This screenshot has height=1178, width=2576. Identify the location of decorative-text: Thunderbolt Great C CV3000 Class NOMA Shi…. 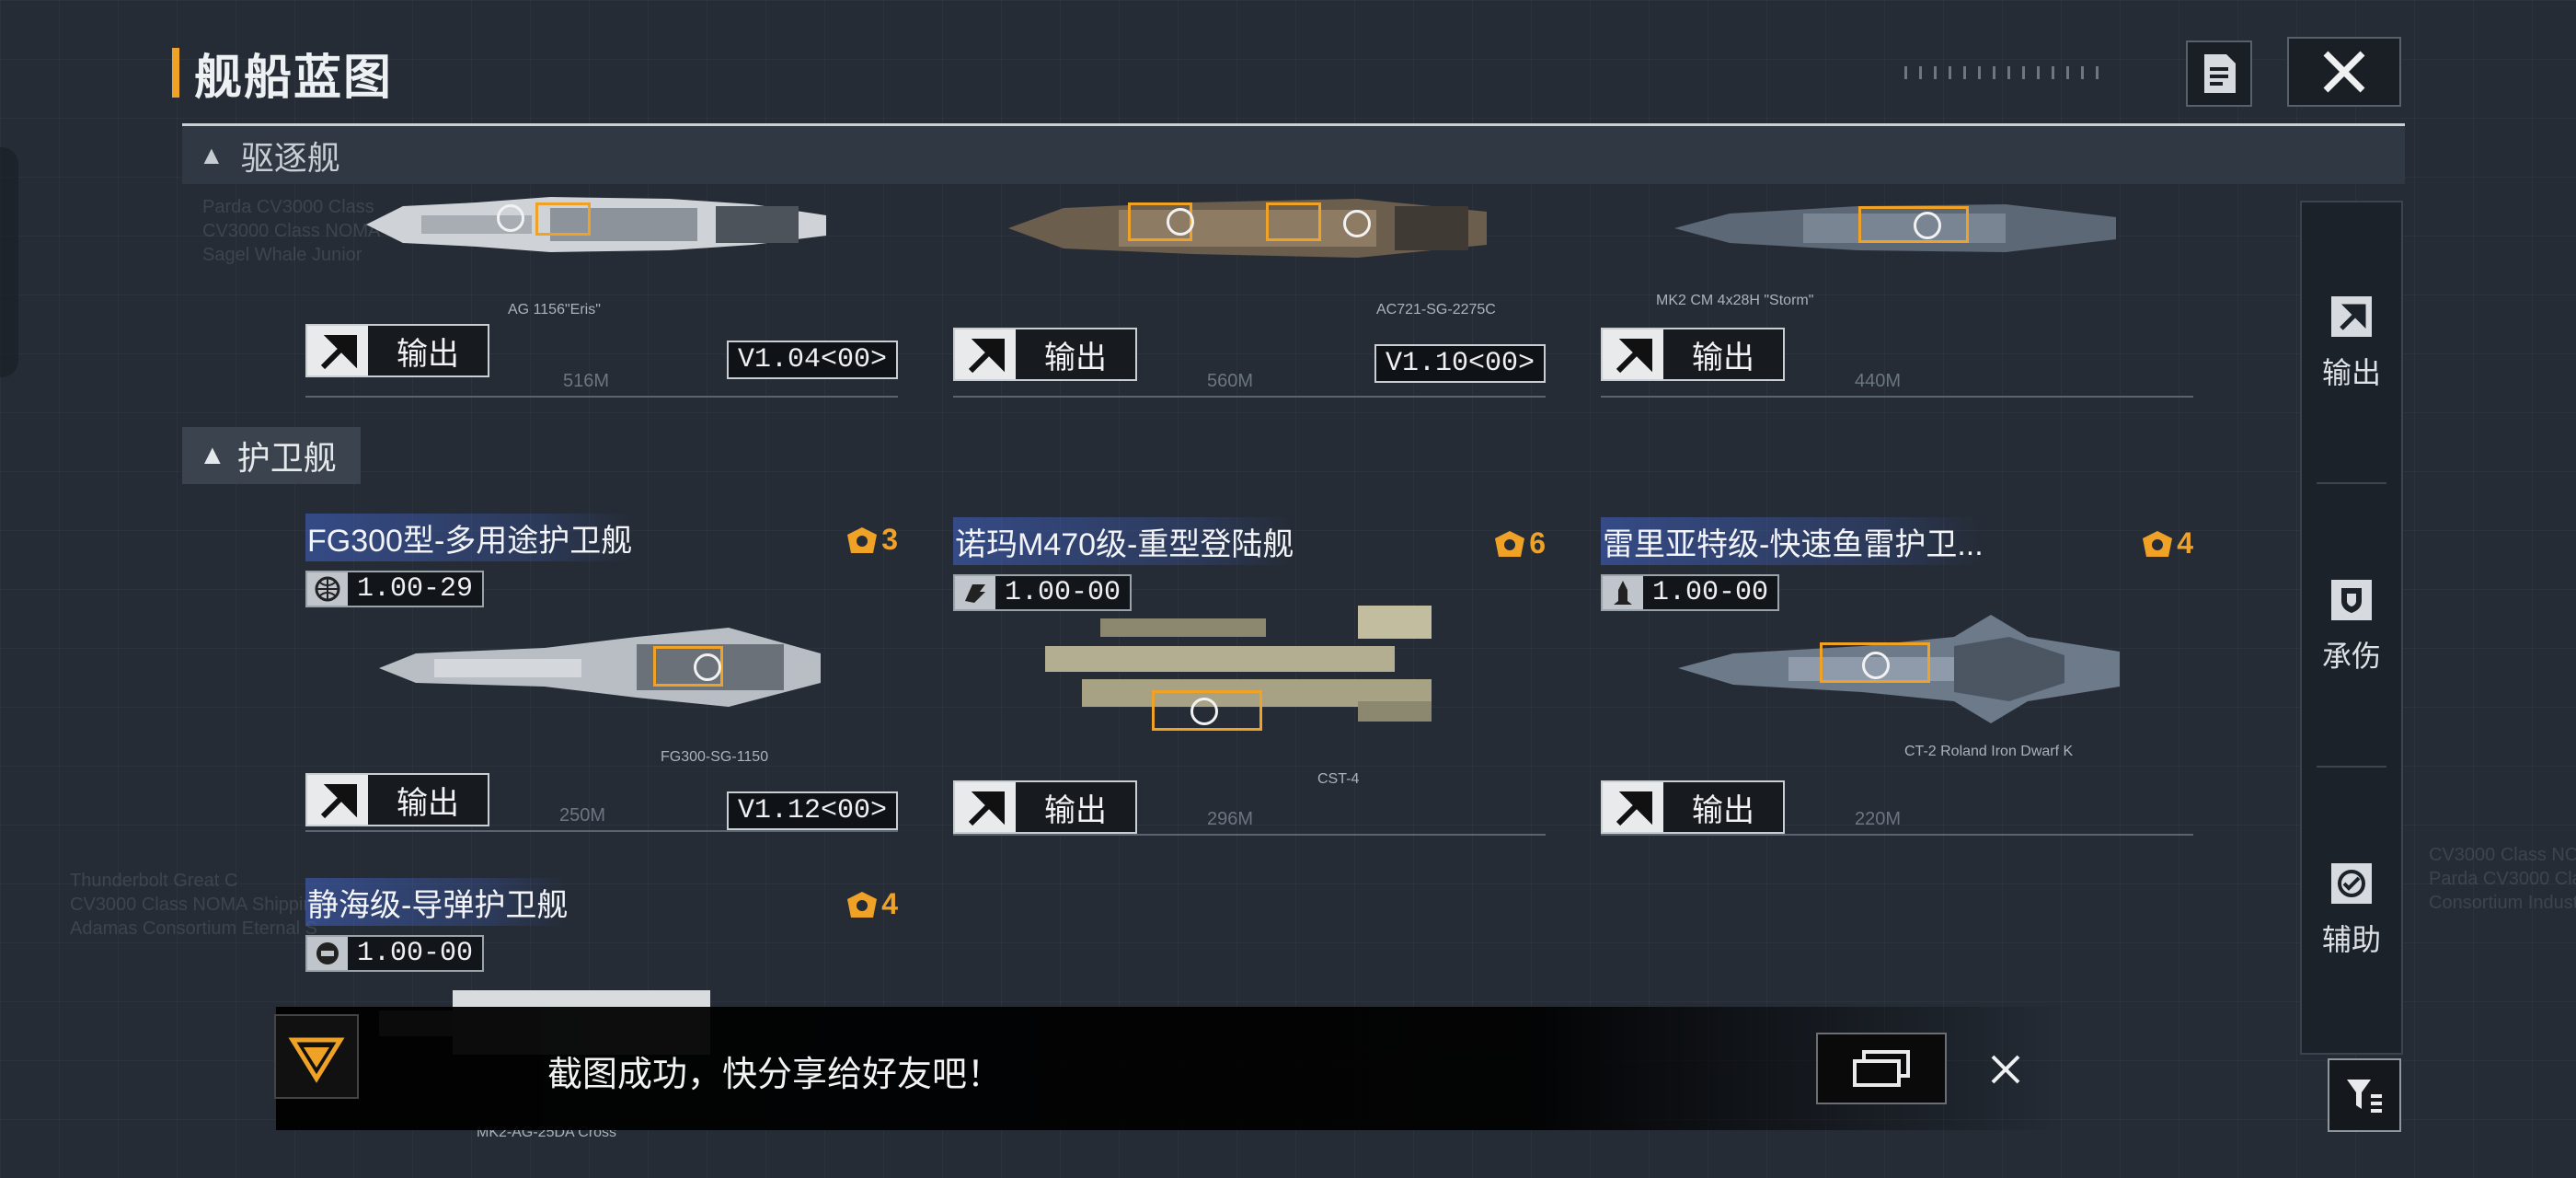
(197, 905).